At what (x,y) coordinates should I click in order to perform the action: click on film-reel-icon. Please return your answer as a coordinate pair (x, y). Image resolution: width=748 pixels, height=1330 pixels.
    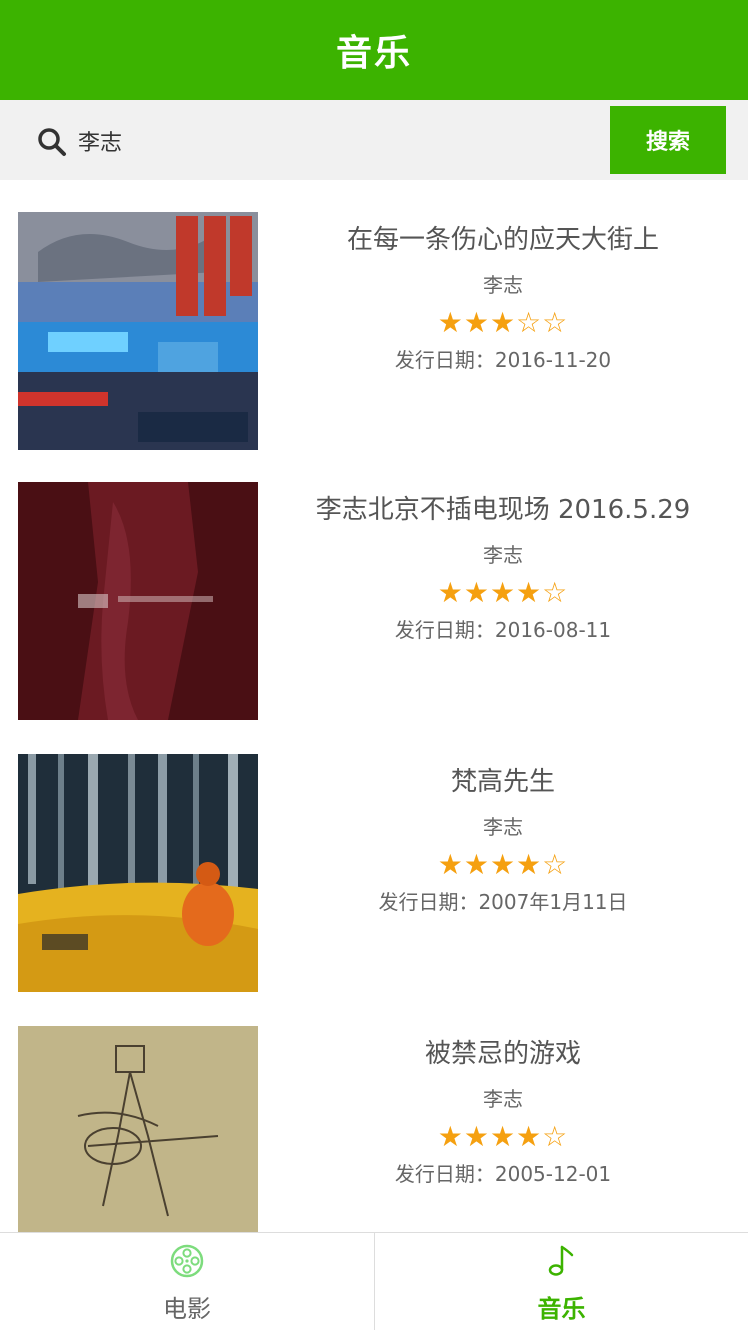
    Looking at the image, I should click on (187, 1261).